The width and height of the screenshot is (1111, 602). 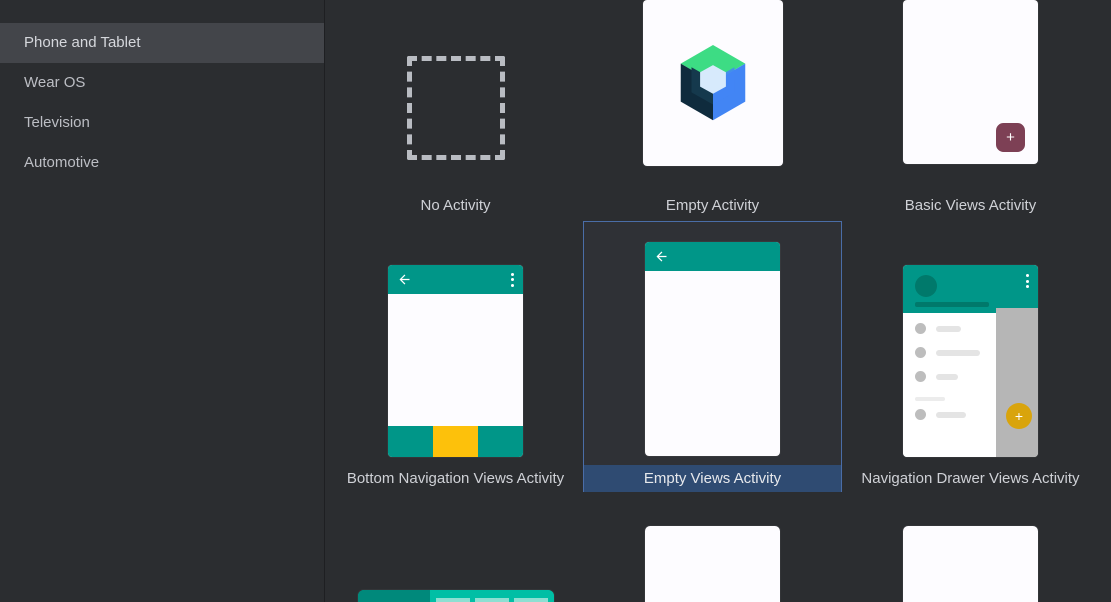 I want to click on sidebar-item-wear-os: Wear OS, so click(x=162, y=83).